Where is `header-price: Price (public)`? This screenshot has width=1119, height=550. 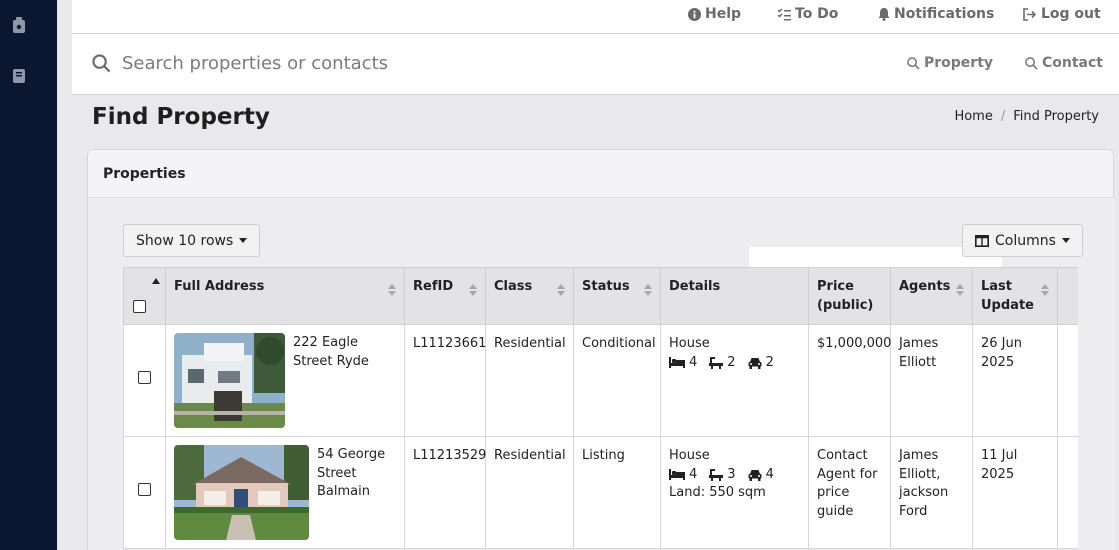
header-price: Price (public) is located at coordinates (849, 296).